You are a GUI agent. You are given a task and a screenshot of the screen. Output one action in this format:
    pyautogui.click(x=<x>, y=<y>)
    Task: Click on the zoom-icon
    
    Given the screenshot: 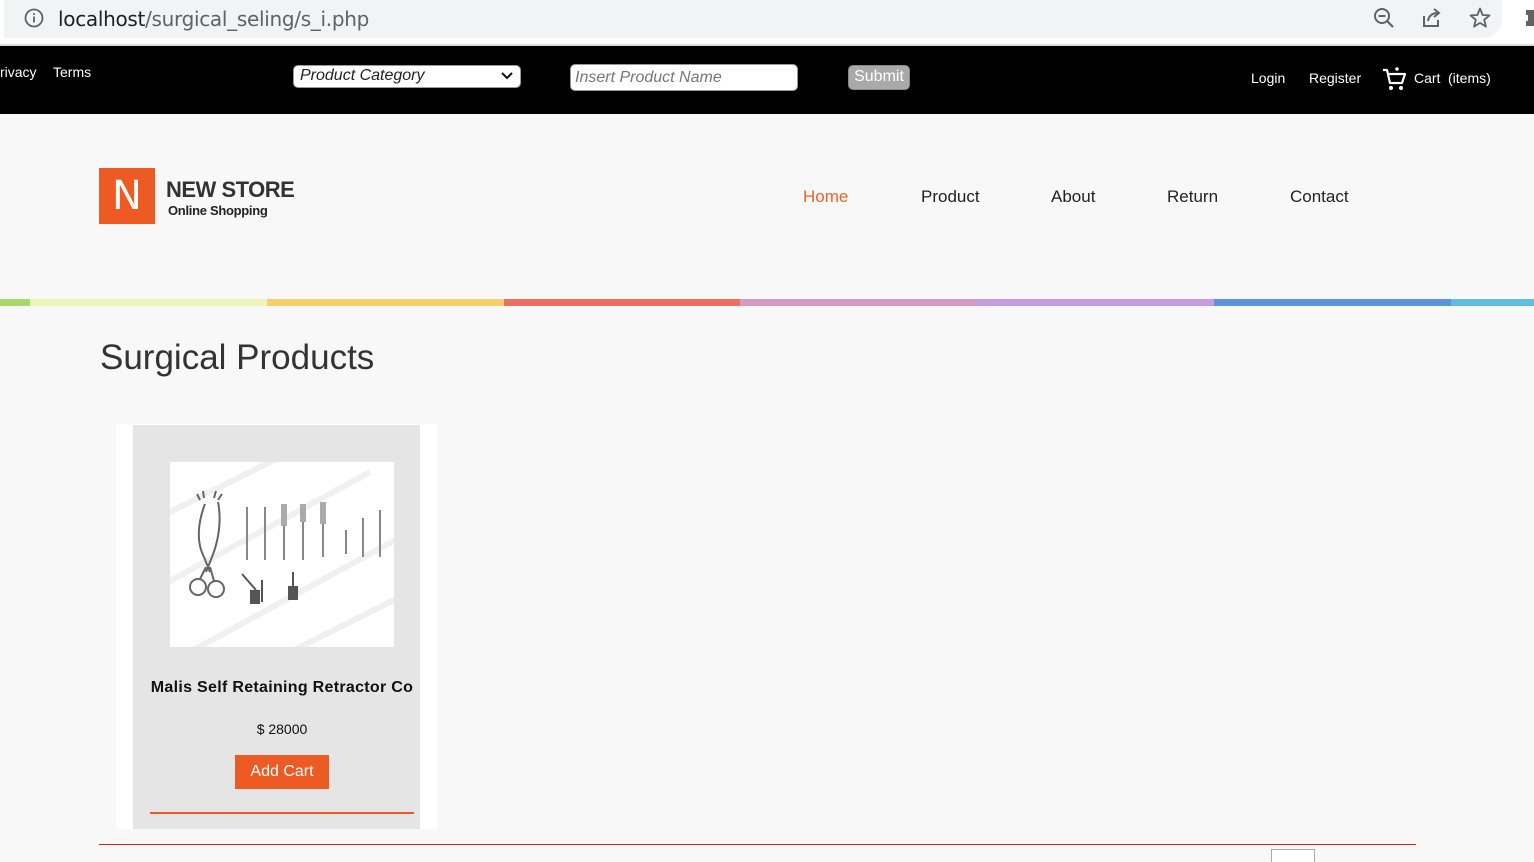 What is the action you would take?
    pyautogui.click(x=1384, y=18)
    